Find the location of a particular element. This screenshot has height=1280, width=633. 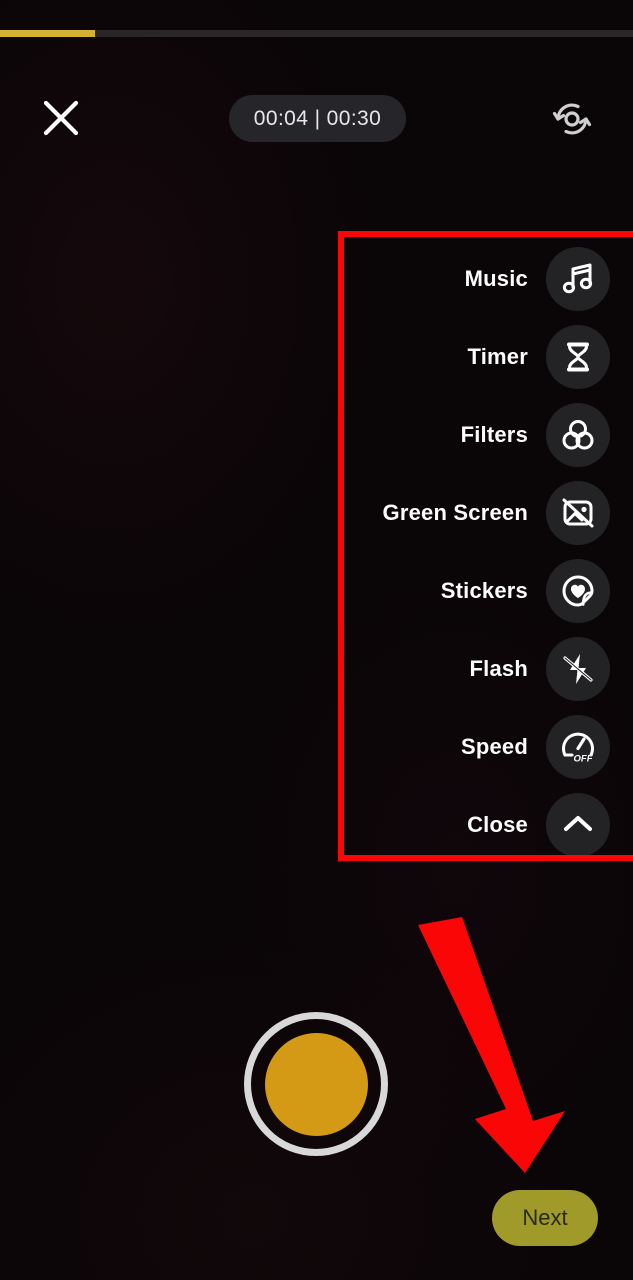

menu-item-flash: Flash is located at coordinates (502, 669).